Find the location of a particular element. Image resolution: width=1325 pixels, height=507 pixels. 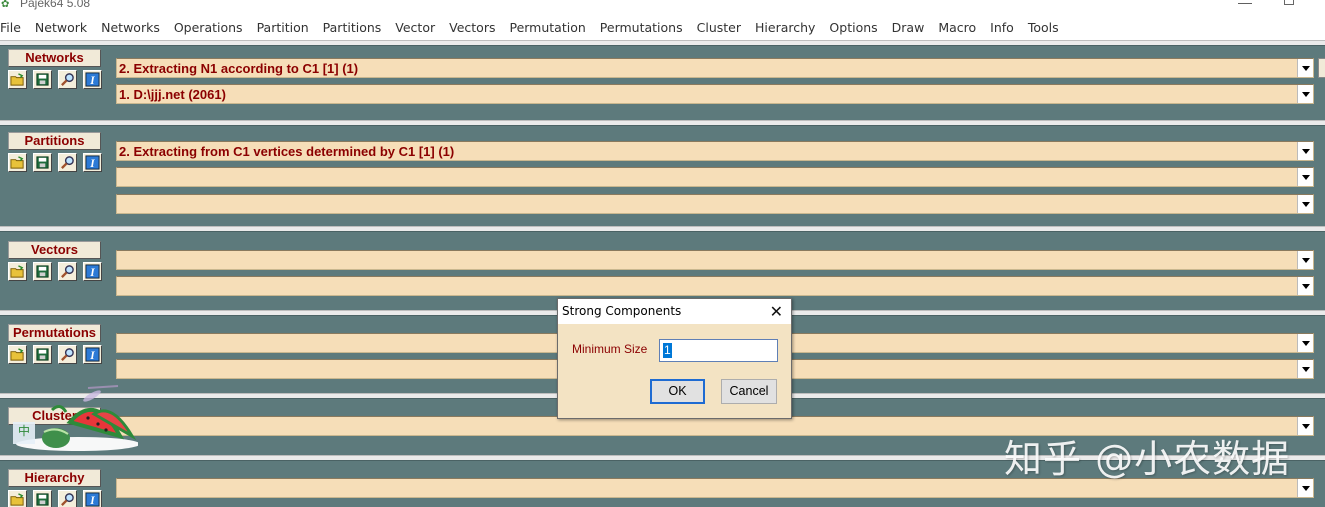

partitions-combo-2-dropdown is located at coordinates (1305, 177).